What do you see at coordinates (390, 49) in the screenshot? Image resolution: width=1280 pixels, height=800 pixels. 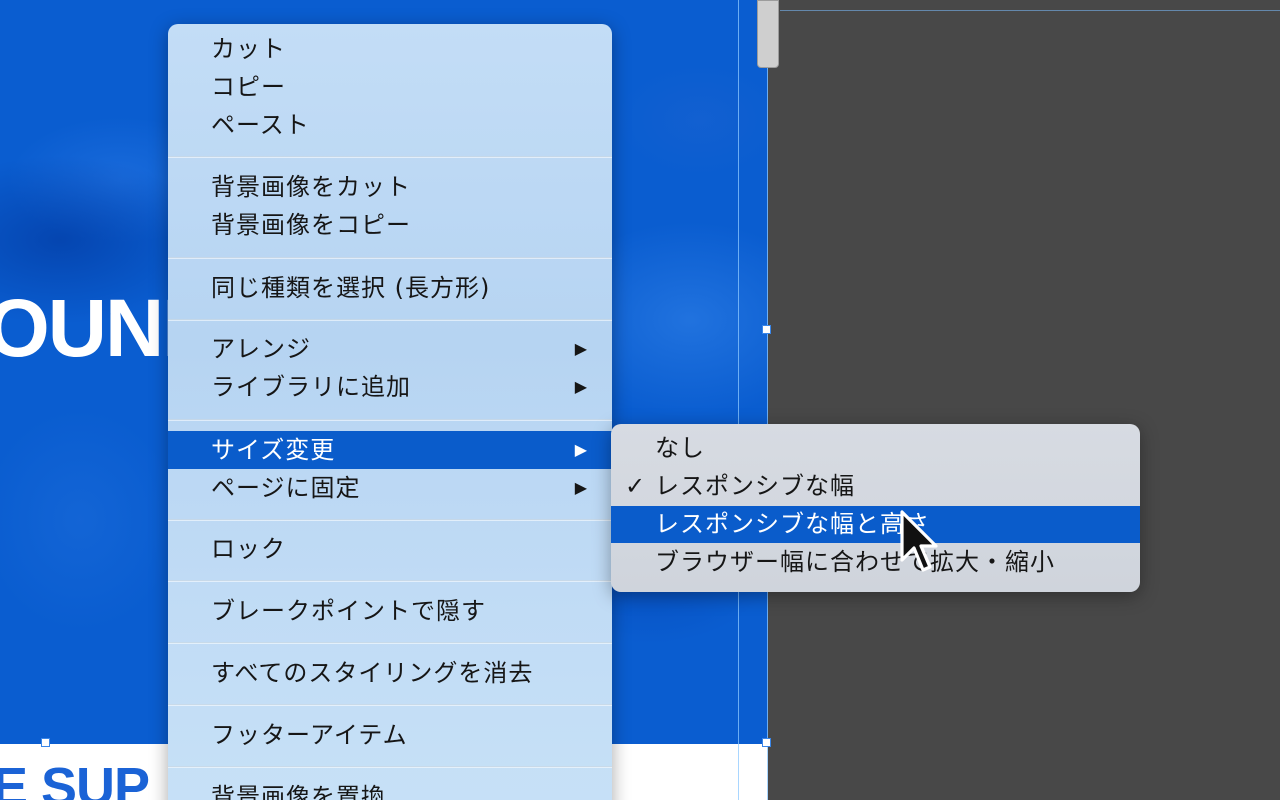 I see `menu-item-cut: カット` at bounding box center [390, 49].